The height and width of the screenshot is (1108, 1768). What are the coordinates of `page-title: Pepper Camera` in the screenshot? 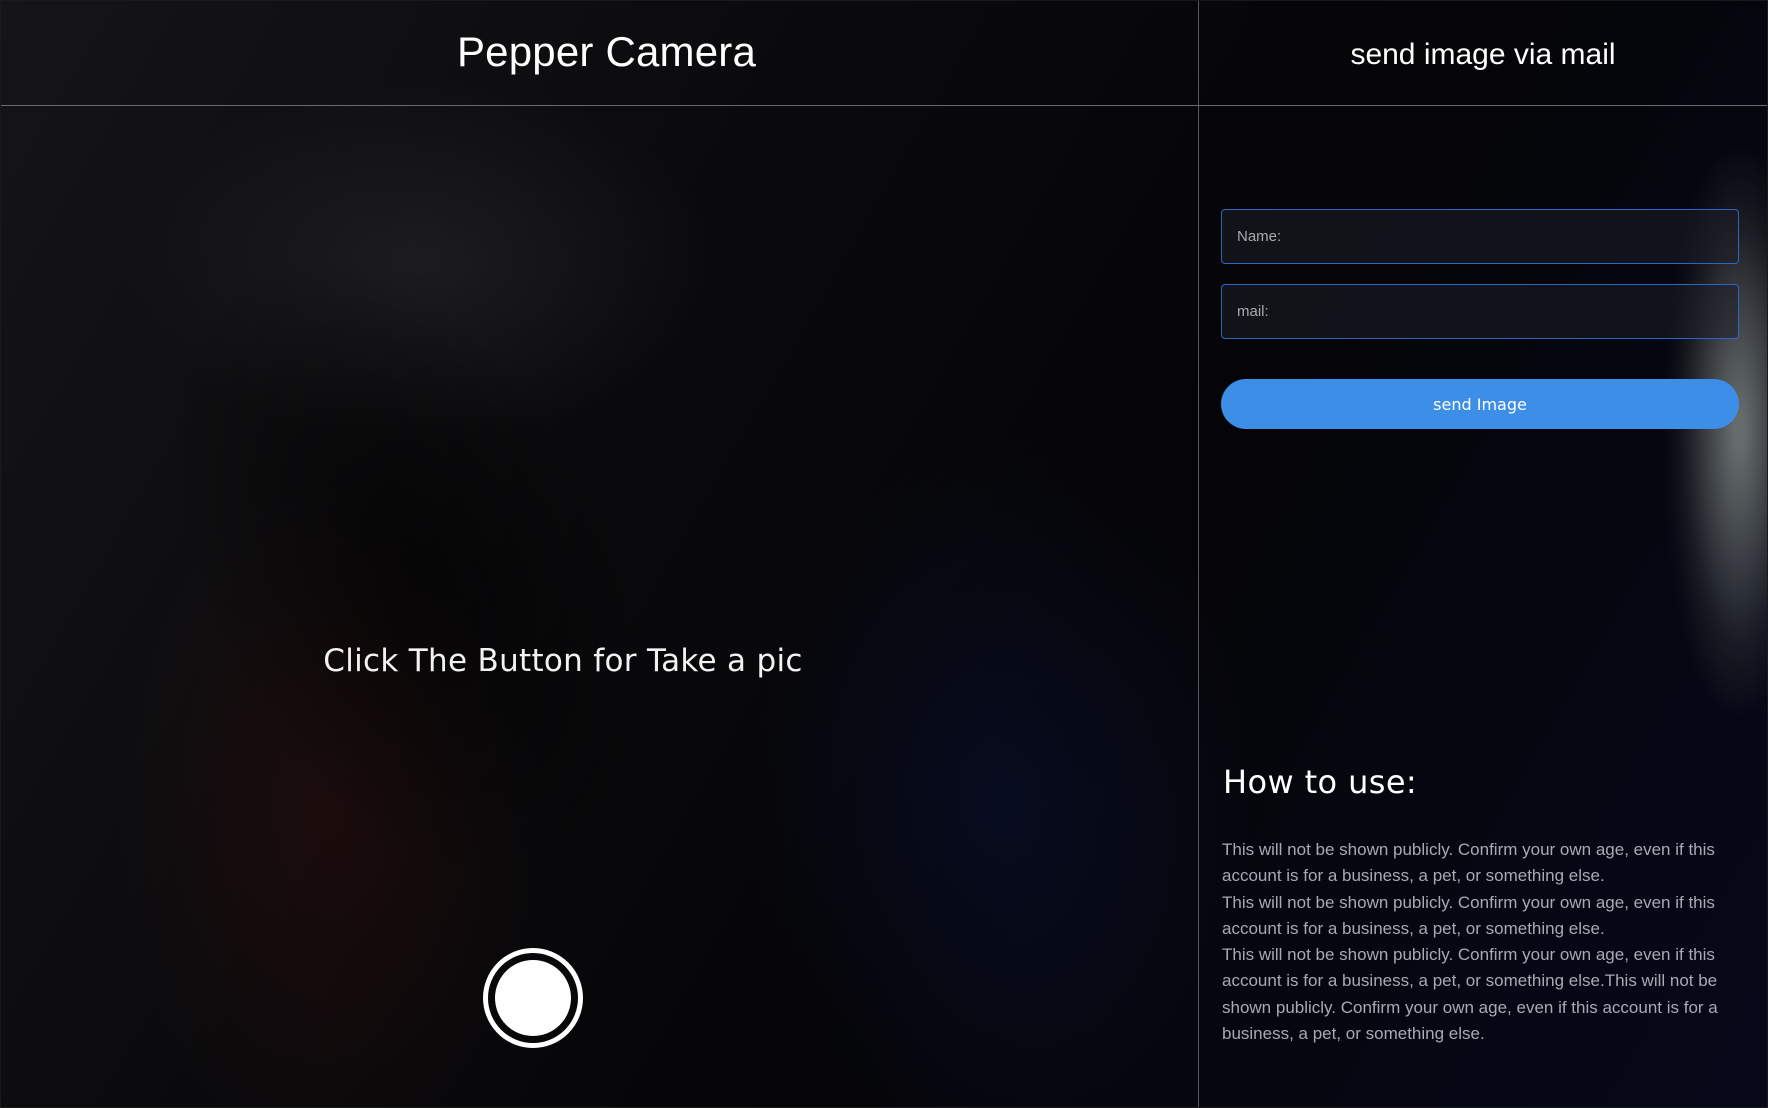 It's located at (606, 51).